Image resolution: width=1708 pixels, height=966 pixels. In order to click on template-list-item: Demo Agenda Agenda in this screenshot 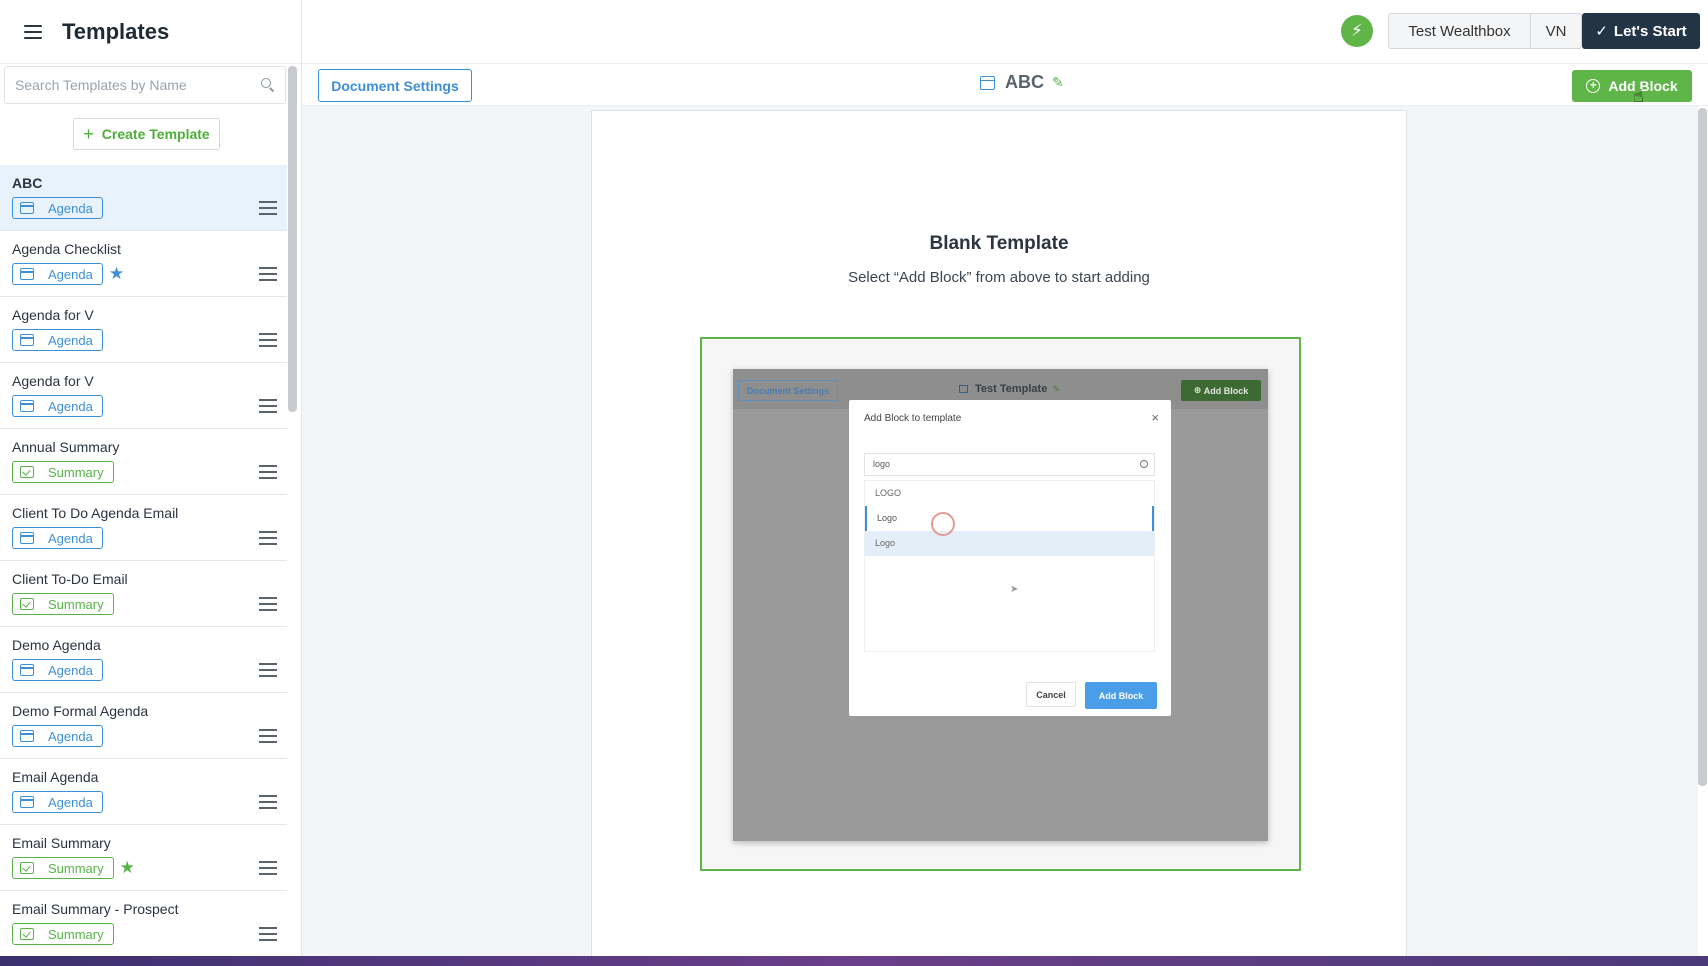, I will do `click(143, 660)`.